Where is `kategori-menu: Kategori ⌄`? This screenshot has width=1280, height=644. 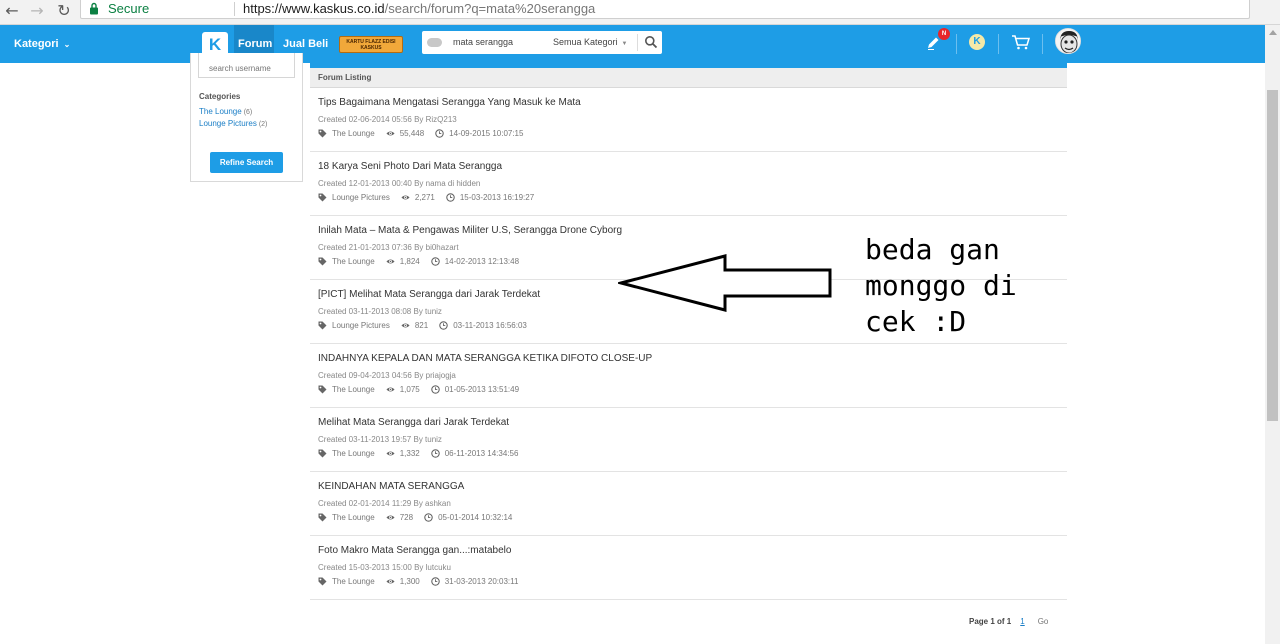 kategori-menu: Kategori ⌄ is located at coordinates (42, 44).